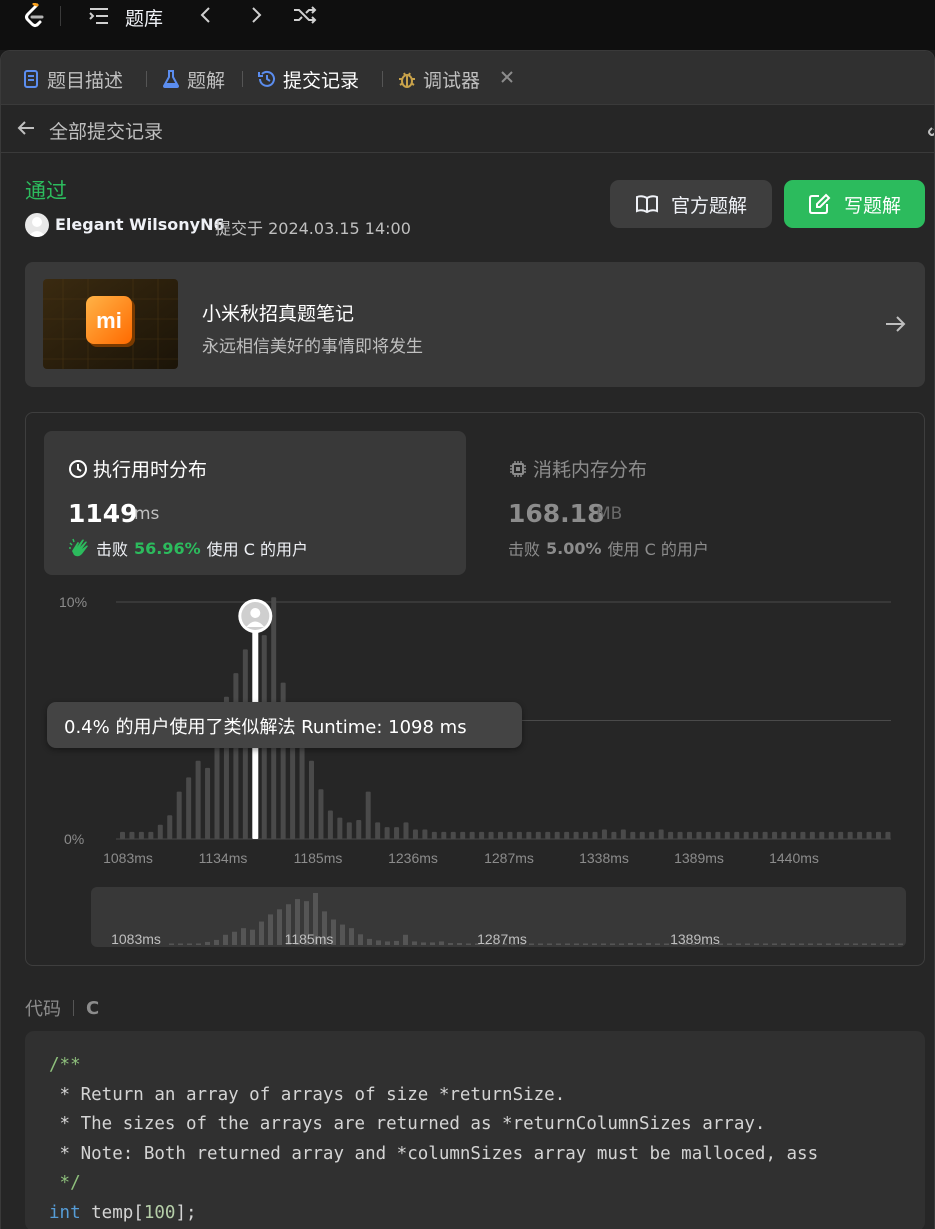 The width and height of the screenshot is (935, 1229). I want to click on history-icon, so click(266, 78).